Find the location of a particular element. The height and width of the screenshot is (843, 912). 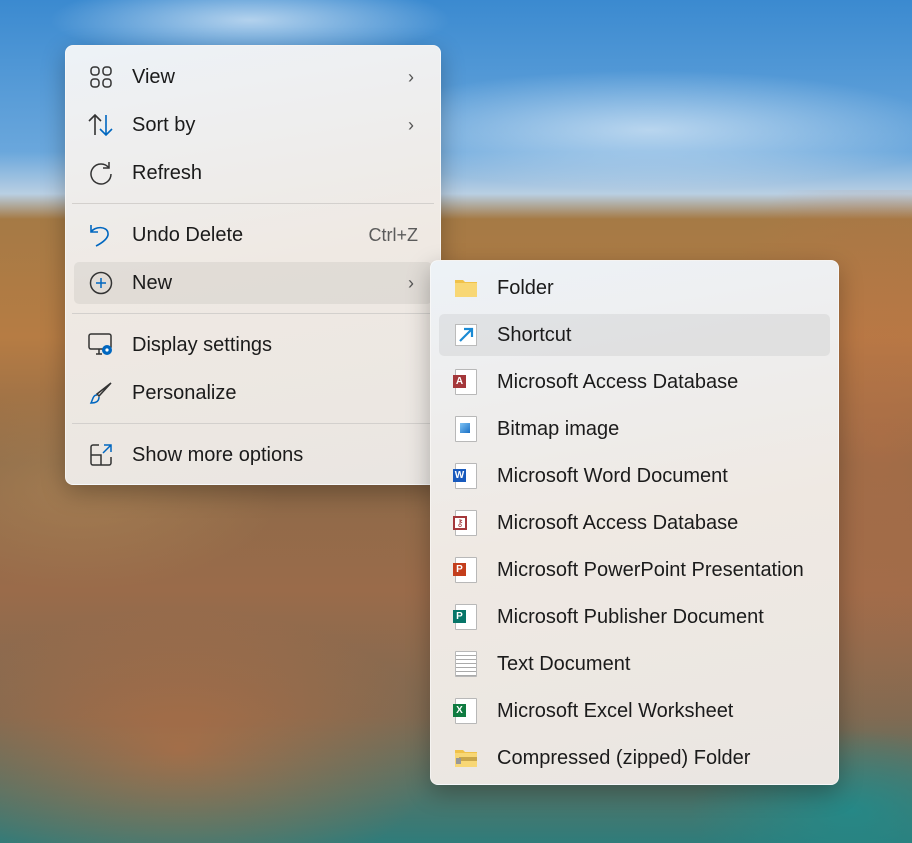

menu-item-label: Folder is located at coordinates (525, 287).